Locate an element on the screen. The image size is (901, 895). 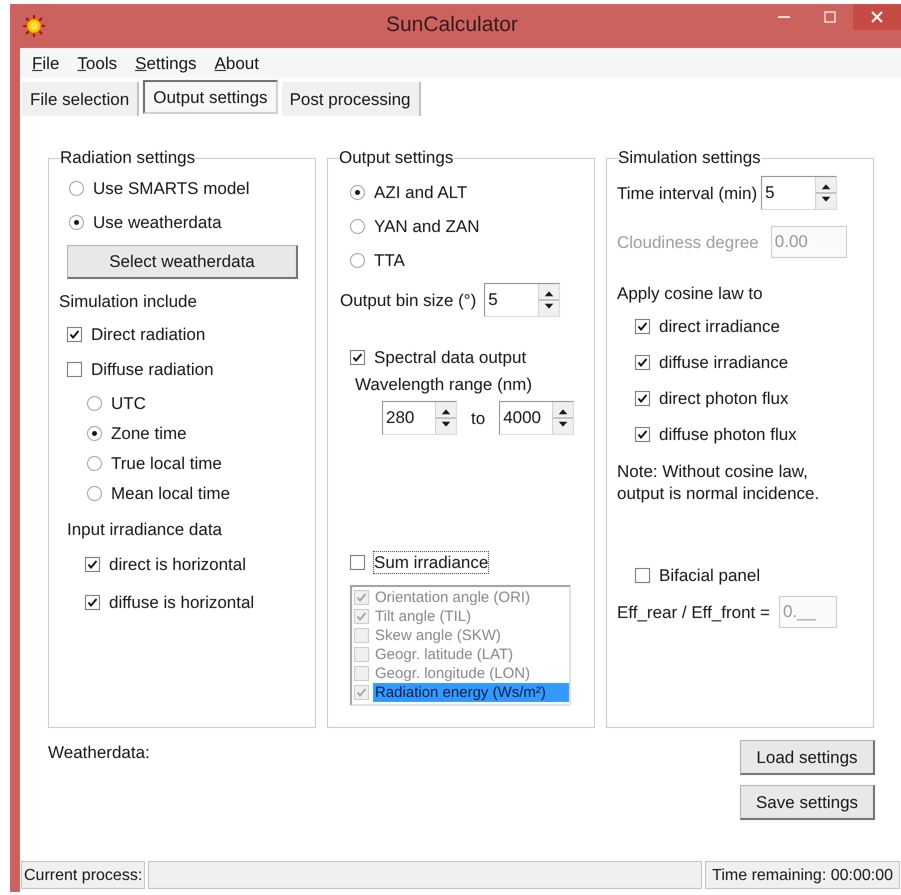
radio-label: Use weatherdata is located at coordinates (157, 222).